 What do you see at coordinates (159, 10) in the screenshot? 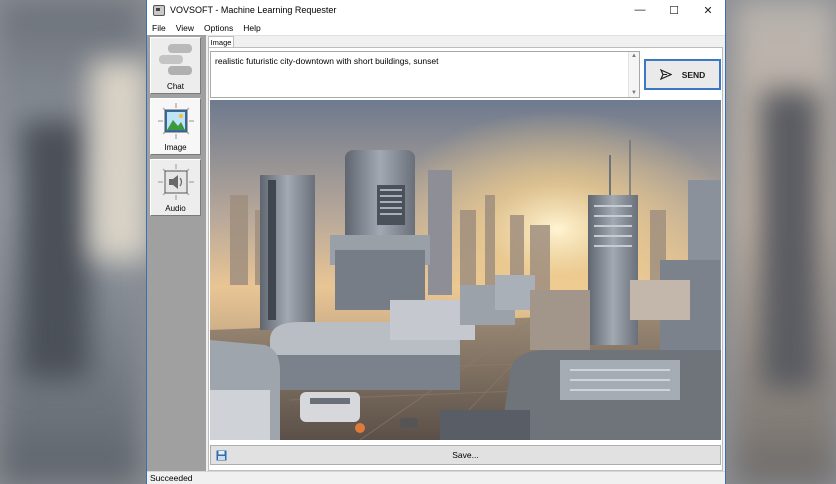
I see `app-icon` at bounding box center [159, 10].